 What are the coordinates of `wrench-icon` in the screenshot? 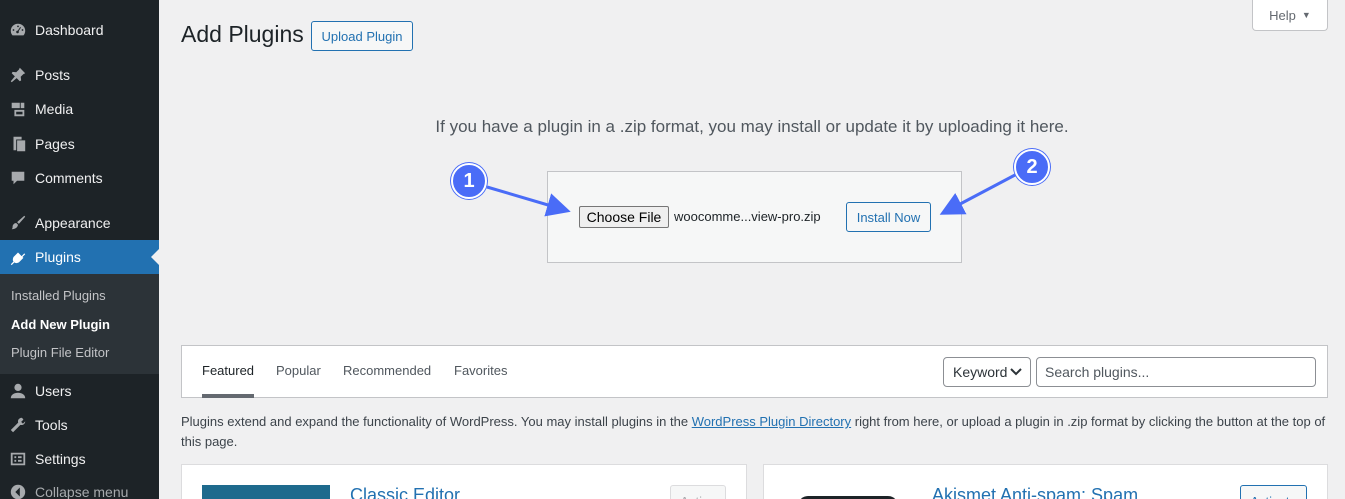 It's located at (18, 425).